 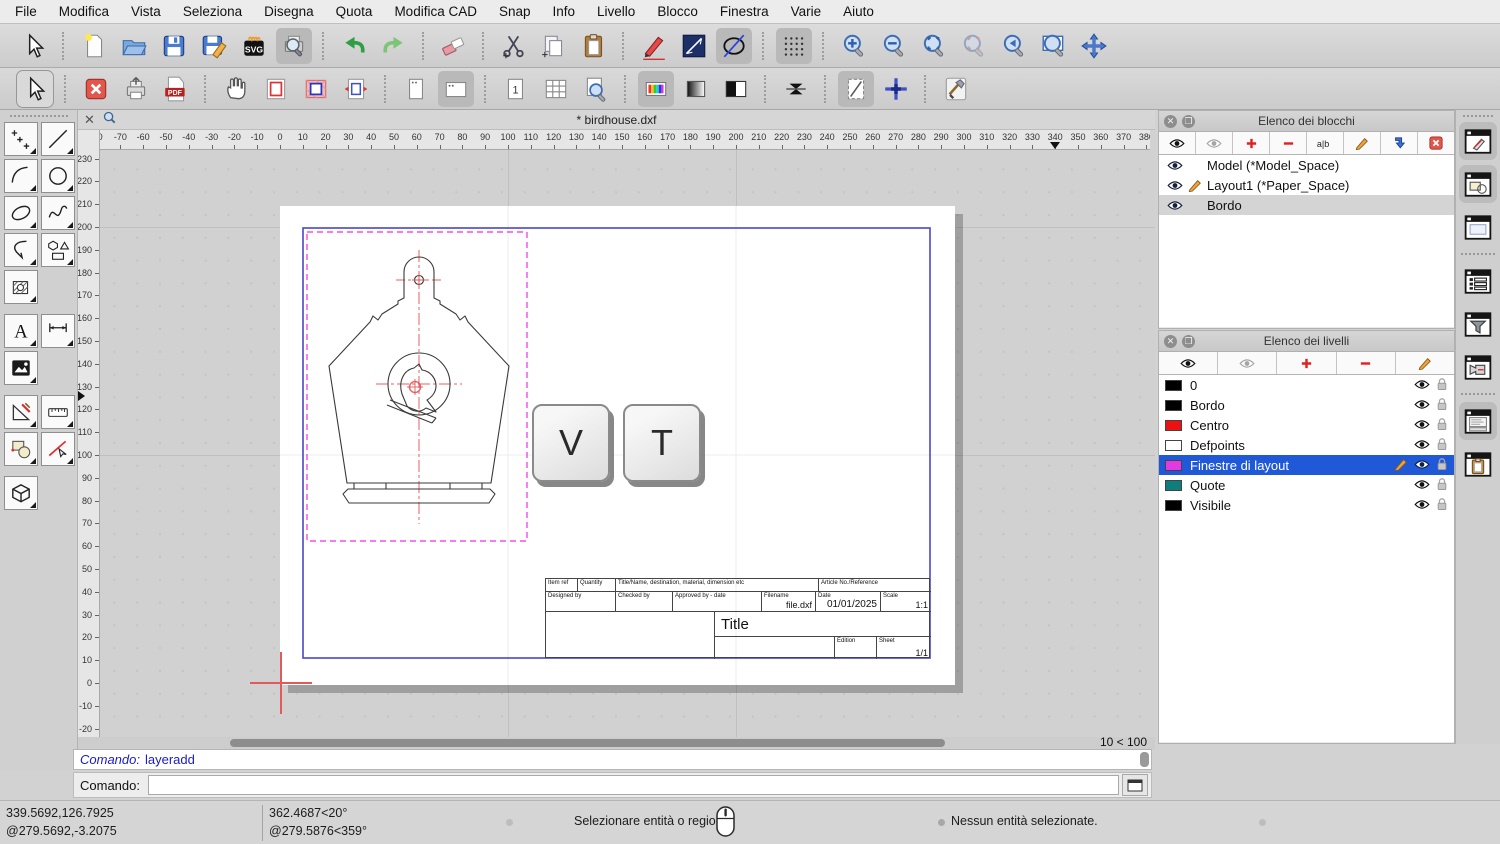 I want to click on edit-block-icon, so click(x=1362, y=143).